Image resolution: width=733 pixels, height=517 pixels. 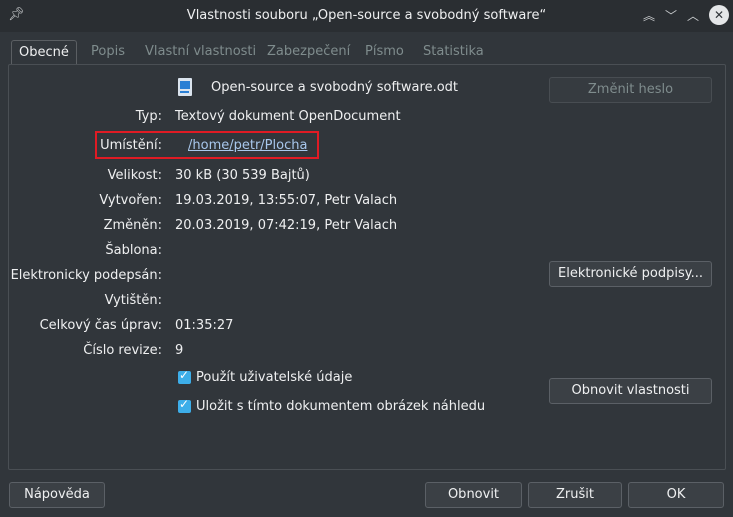 What do you see at coordinates (204, 325) in the screenshot?
I see `edit-time-value: 01:35:27` at bounding box center [204, 325].